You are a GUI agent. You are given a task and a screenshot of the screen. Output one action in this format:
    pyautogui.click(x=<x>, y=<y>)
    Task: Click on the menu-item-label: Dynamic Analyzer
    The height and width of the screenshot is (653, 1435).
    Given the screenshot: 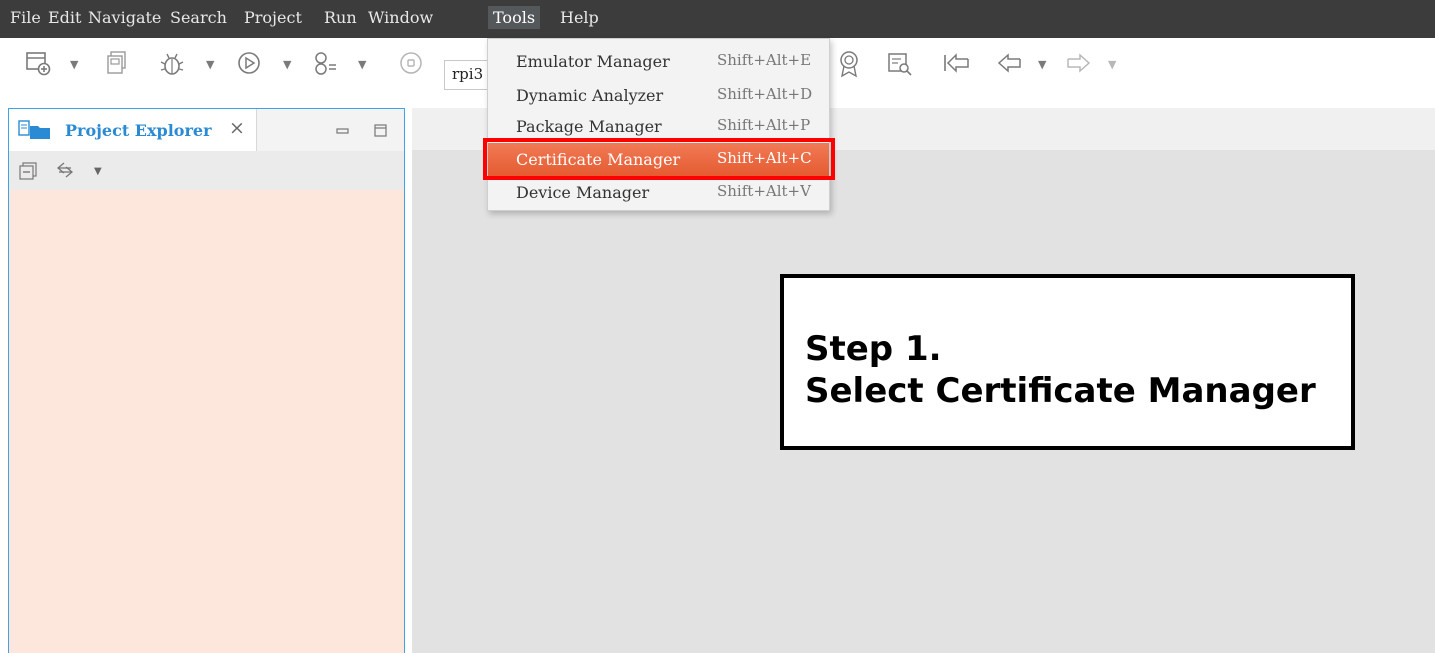 What is the action you would take?
    pyautogui.click(x=590, y=95)
    